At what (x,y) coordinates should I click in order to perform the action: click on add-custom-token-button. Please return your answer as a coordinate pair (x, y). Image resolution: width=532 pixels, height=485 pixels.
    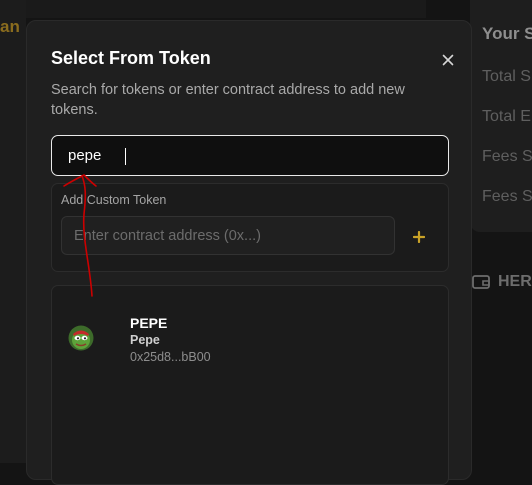
    Looking at the image, I should click on (419, 237).